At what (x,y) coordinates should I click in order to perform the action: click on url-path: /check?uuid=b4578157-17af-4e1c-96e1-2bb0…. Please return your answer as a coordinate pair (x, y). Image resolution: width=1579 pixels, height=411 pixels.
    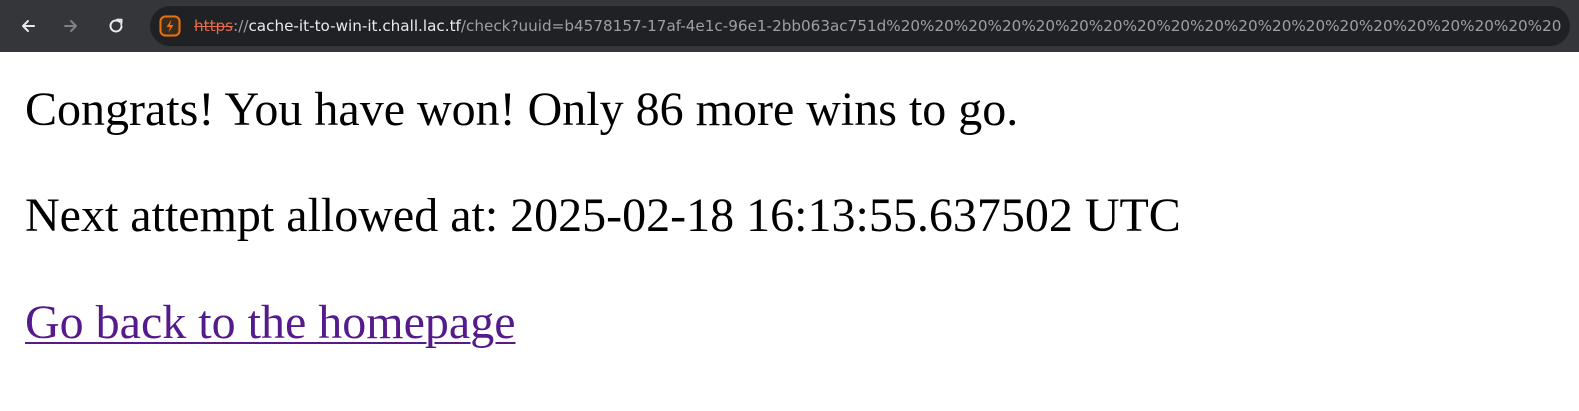
    Looking at the image, I should click on (1011, 26).